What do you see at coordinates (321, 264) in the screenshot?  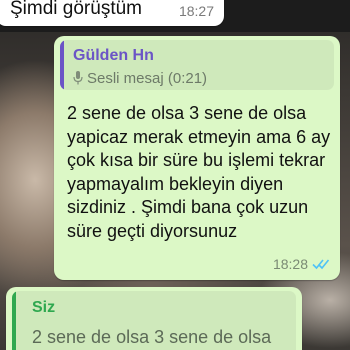 I see `double-check-read-icon` at bounding box center [321, 264].